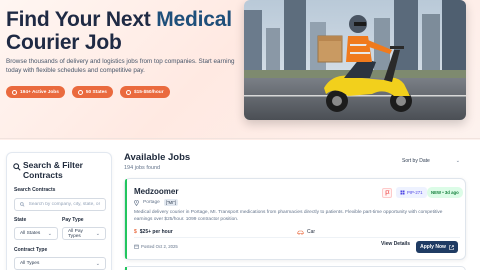 The image size is (480, 270). Describe the element at coordinates (295, 268) in the screenshot. I see `job-card` at that location.